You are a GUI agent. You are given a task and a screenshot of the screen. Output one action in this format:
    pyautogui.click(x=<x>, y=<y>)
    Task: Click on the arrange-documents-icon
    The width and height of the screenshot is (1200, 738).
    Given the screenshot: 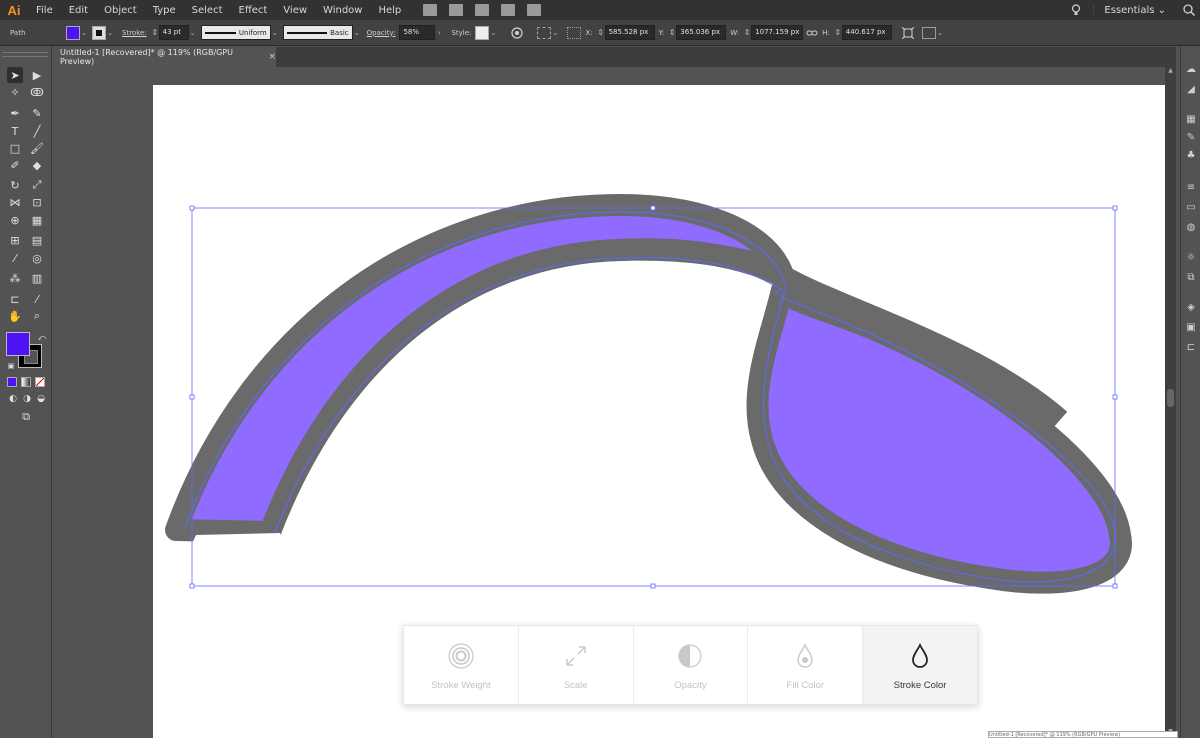 What is the action you would take?
    pyautogui.click(x=482, y=10)
    